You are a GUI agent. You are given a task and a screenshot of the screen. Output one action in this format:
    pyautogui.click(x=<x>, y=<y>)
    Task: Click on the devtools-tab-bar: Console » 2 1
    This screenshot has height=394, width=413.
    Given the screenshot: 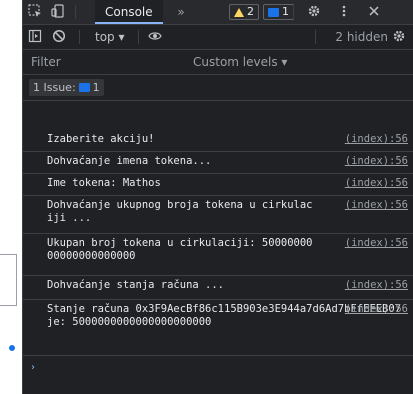 What is the action you would take?
    pyautogui.click(x=218, y=12)
    